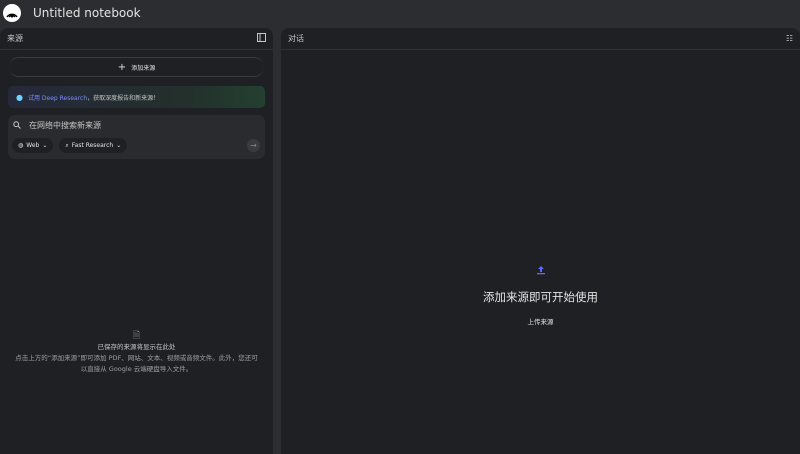 Image resolution: width=800 pixels, height=454 pixels. What do you see at coordinates (12, 13) in the screenshot?
I see `notebooklm-logo-icon` at bounding box center [12, 13].